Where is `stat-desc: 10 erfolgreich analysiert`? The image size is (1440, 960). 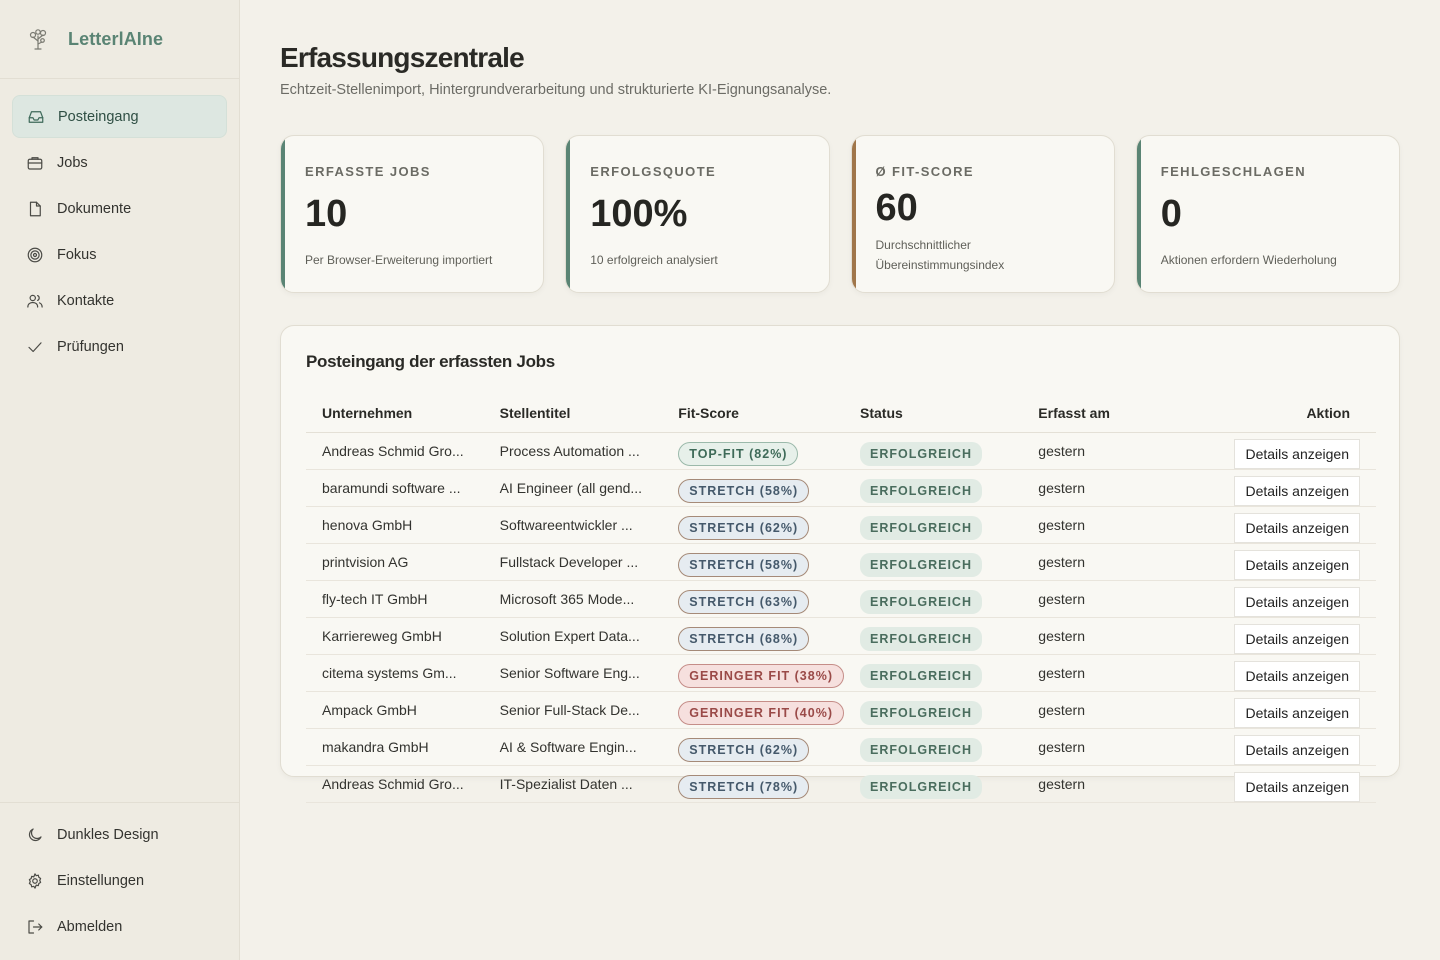
stat-desc: 10 erfolgreich analysiert is located at coordinates (654, 260).